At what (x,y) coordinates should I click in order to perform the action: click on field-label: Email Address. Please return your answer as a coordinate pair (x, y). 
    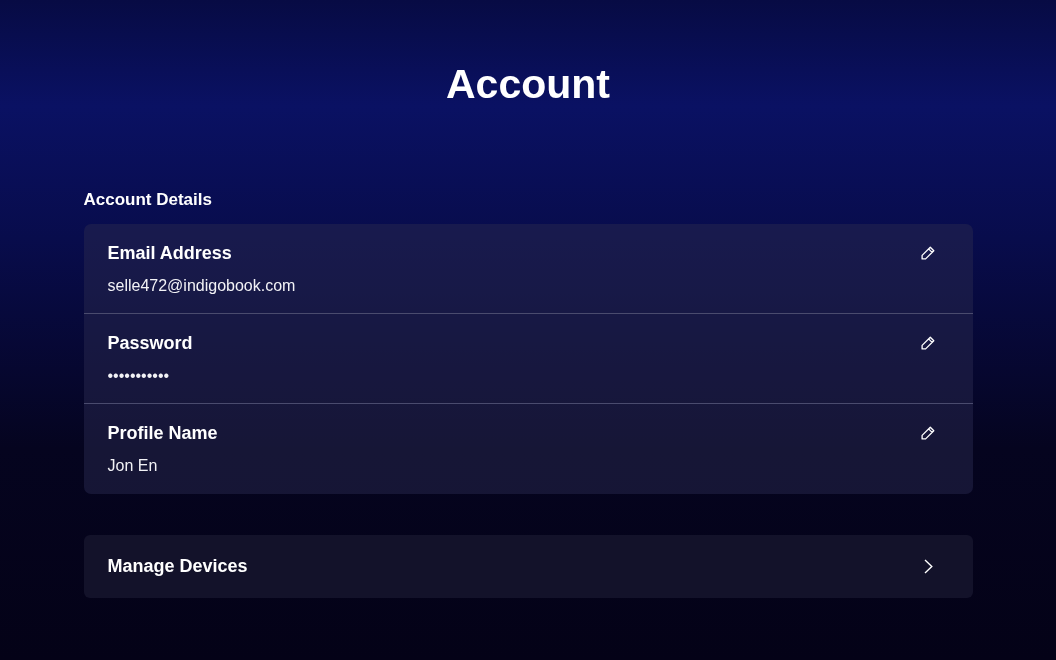
    Looking at the image, I should click on (170, 253).